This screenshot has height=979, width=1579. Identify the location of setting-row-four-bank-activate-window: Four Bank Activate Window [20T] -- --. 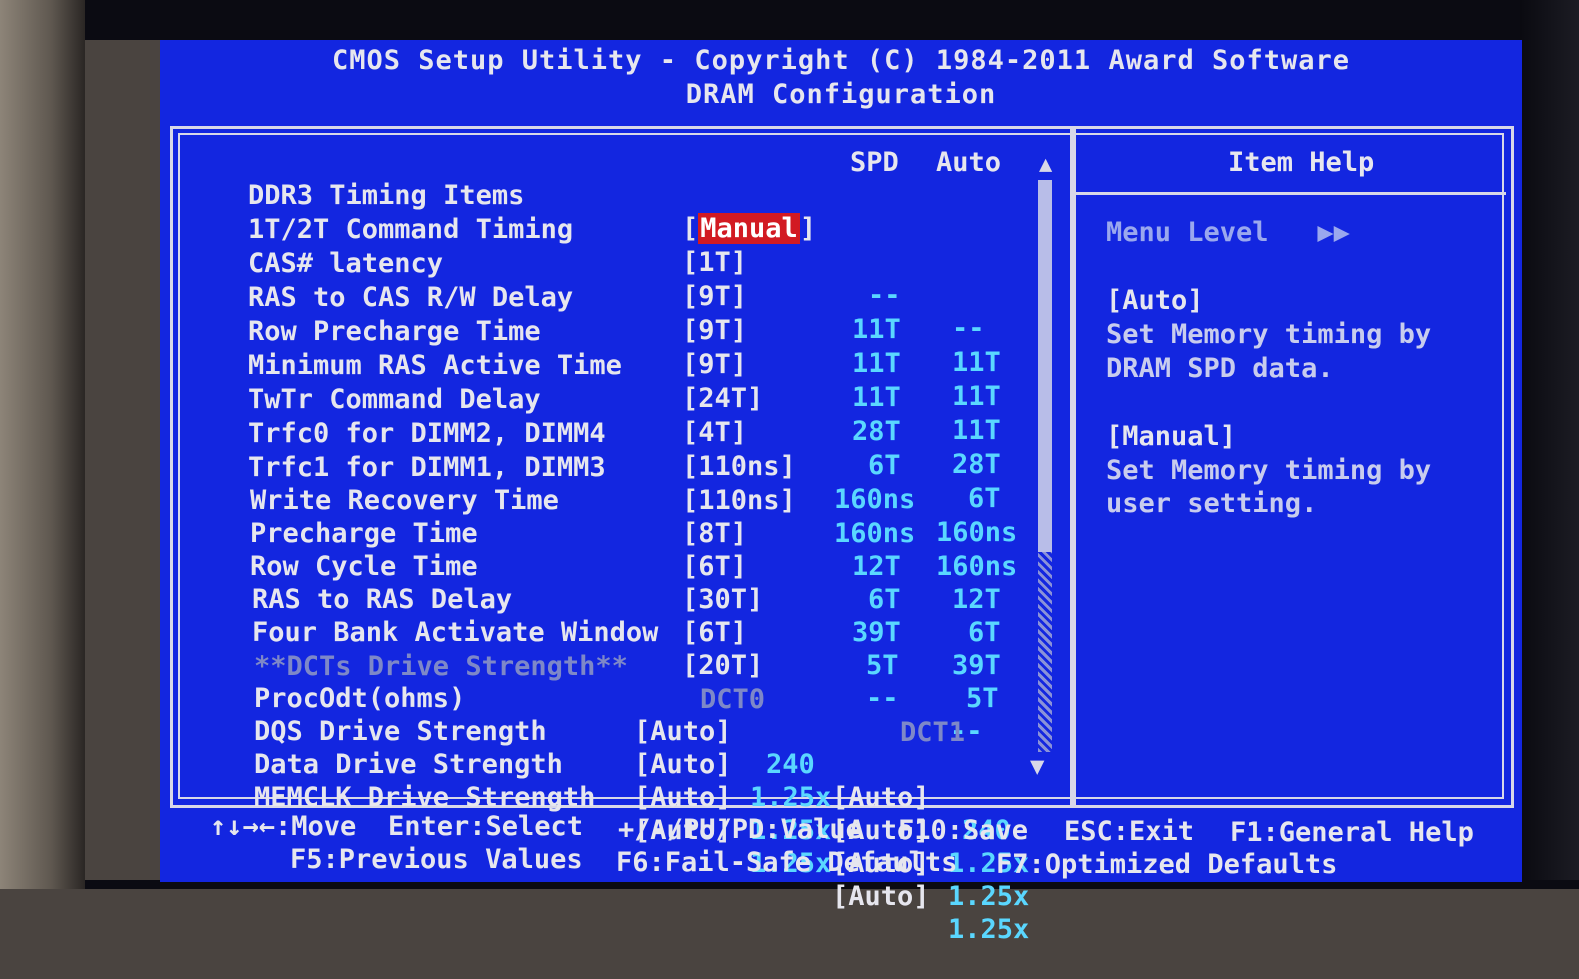
(617, 665).